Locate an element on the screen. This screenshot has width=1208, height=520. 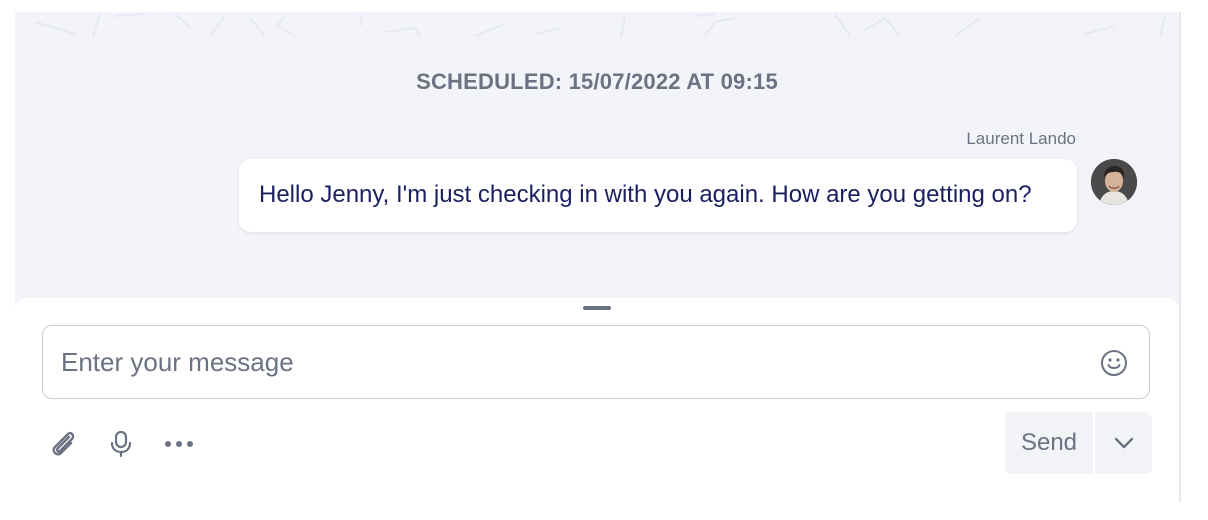
panel-right-border is located at coordinates (1180, 257).